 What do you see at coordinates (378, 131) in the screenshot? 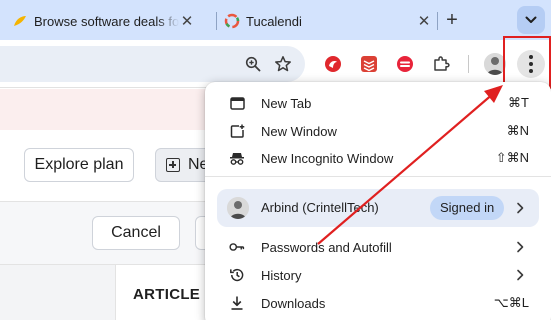
I see `menu-item-new-window: New Window ⌘N` at bounding box center [378, 131].